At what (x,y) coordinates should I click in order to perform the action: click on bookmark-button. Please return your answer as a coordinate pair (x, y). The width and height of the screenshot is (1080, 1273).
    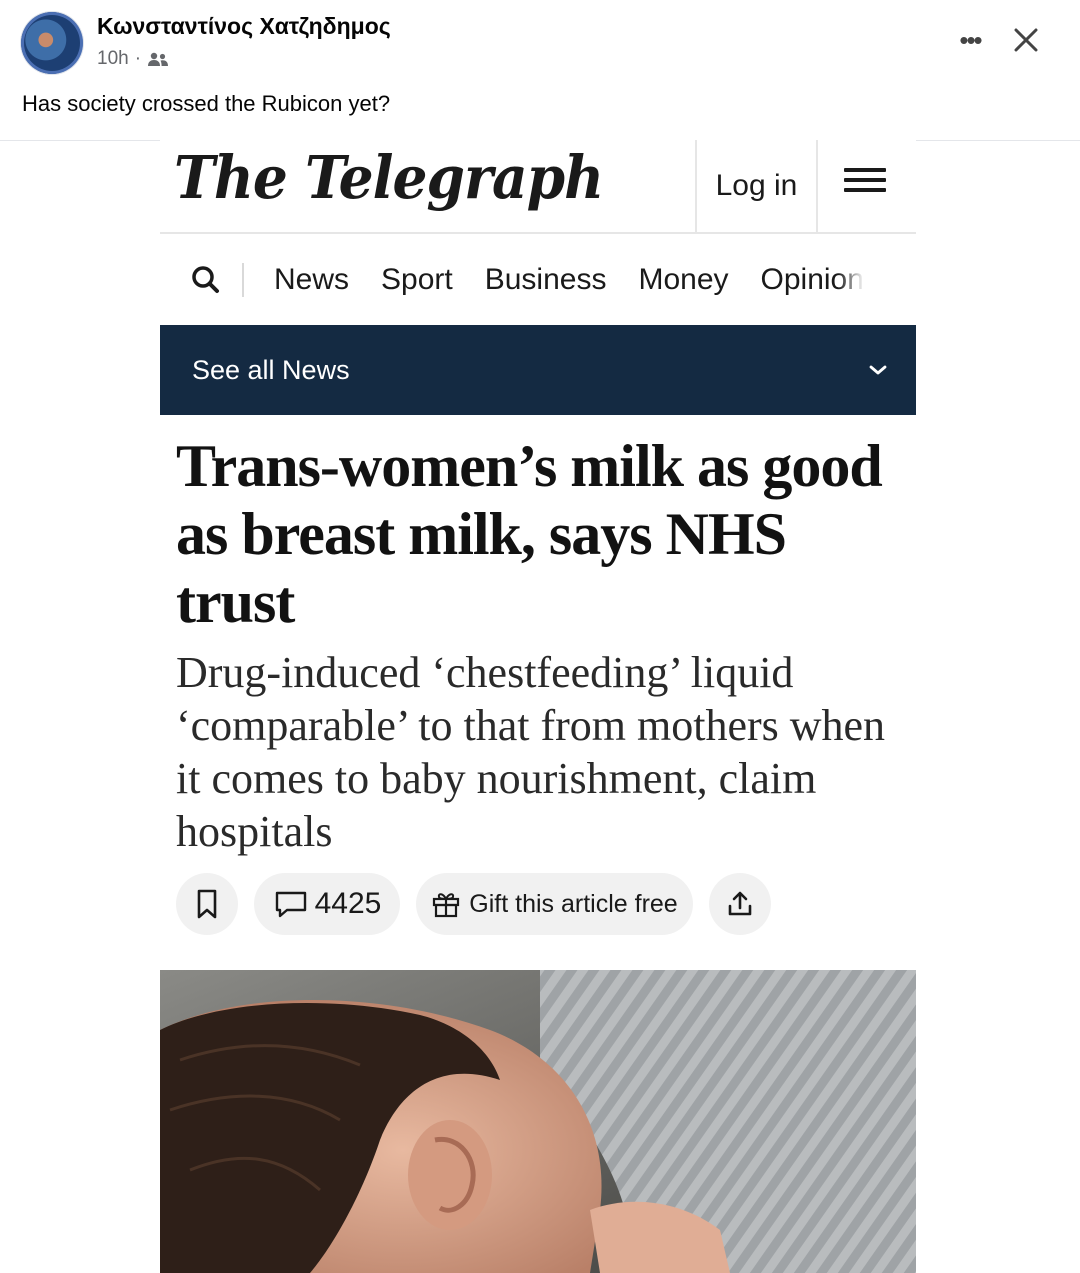
    Looking at the image, I should click on (207, 904).